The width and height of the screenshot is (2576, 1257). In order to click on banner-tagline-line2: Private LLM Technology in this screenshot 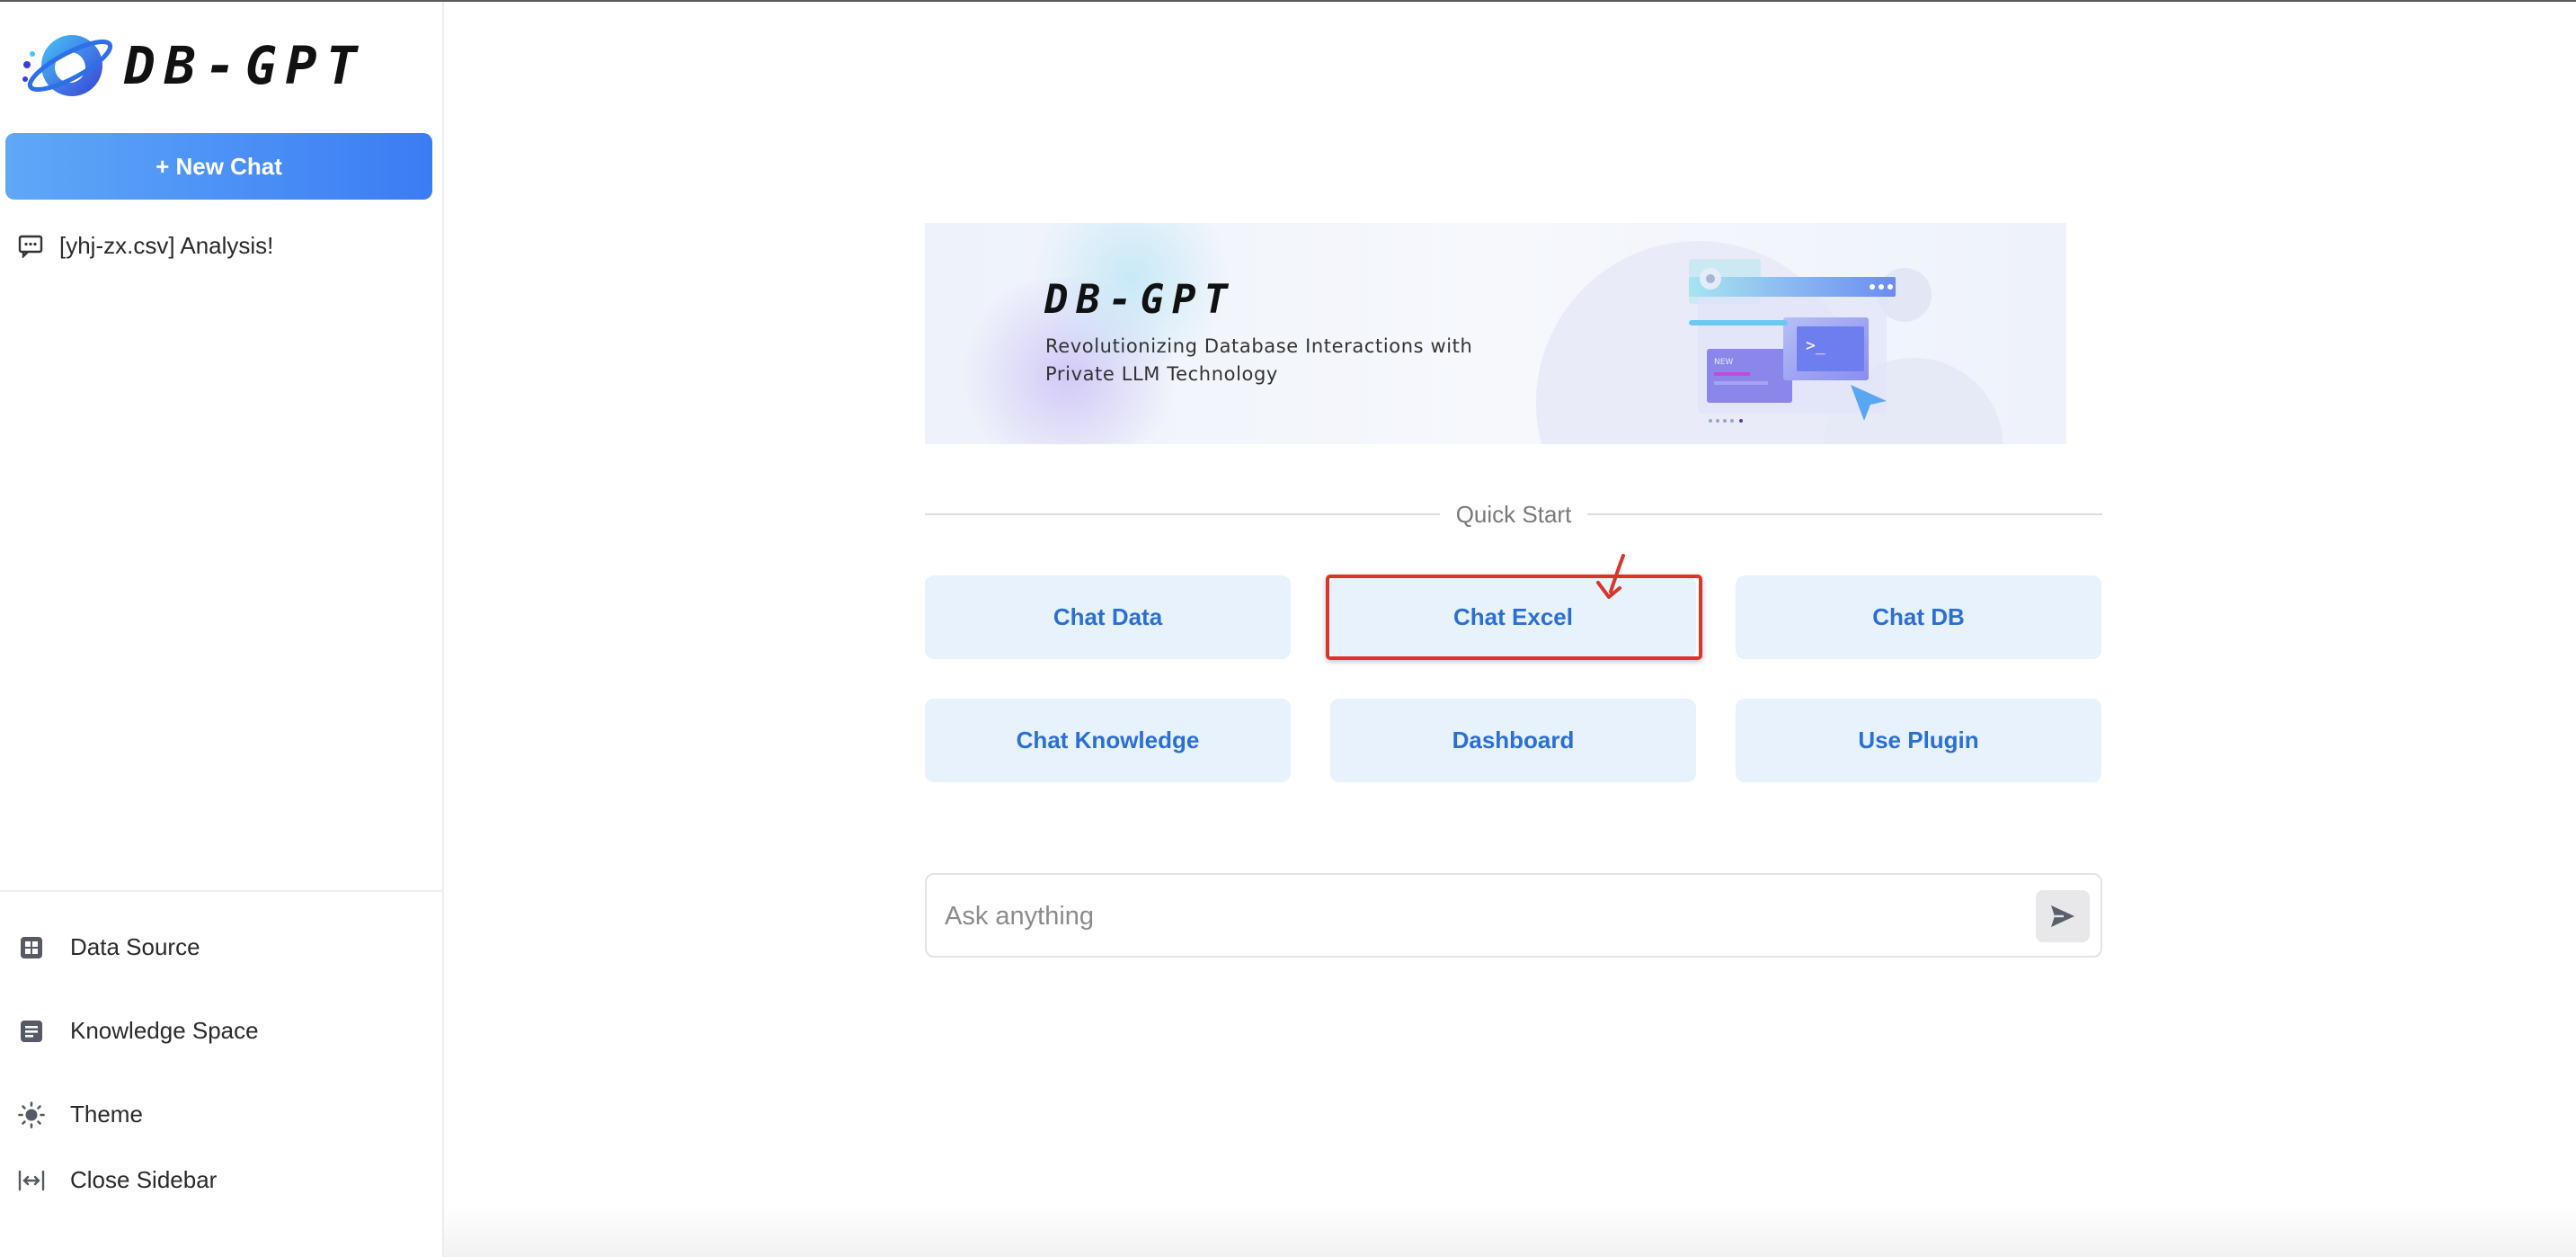, I will do `click(1161, 374)`.